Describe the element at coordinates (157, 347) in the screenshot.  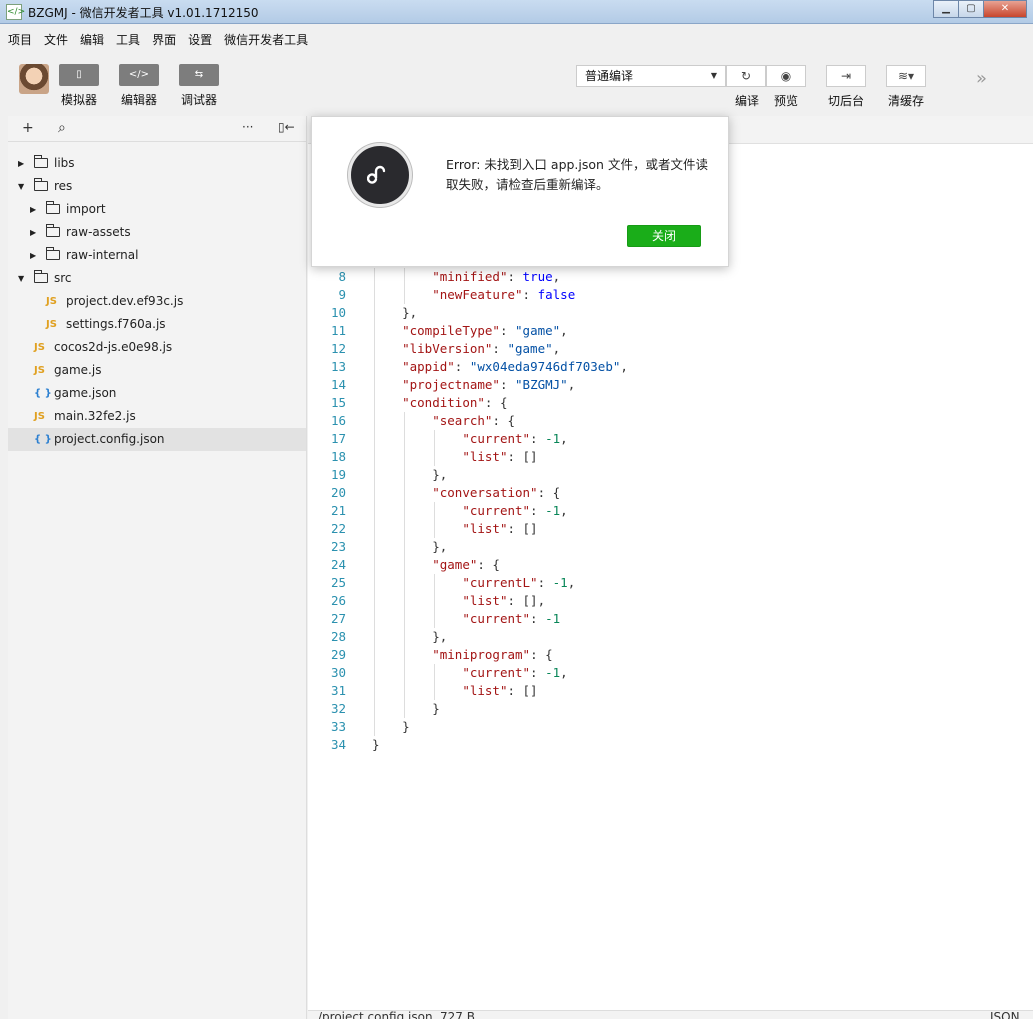
I see `tree-file: JS cocos2d-js.e0e98.js` at that location.